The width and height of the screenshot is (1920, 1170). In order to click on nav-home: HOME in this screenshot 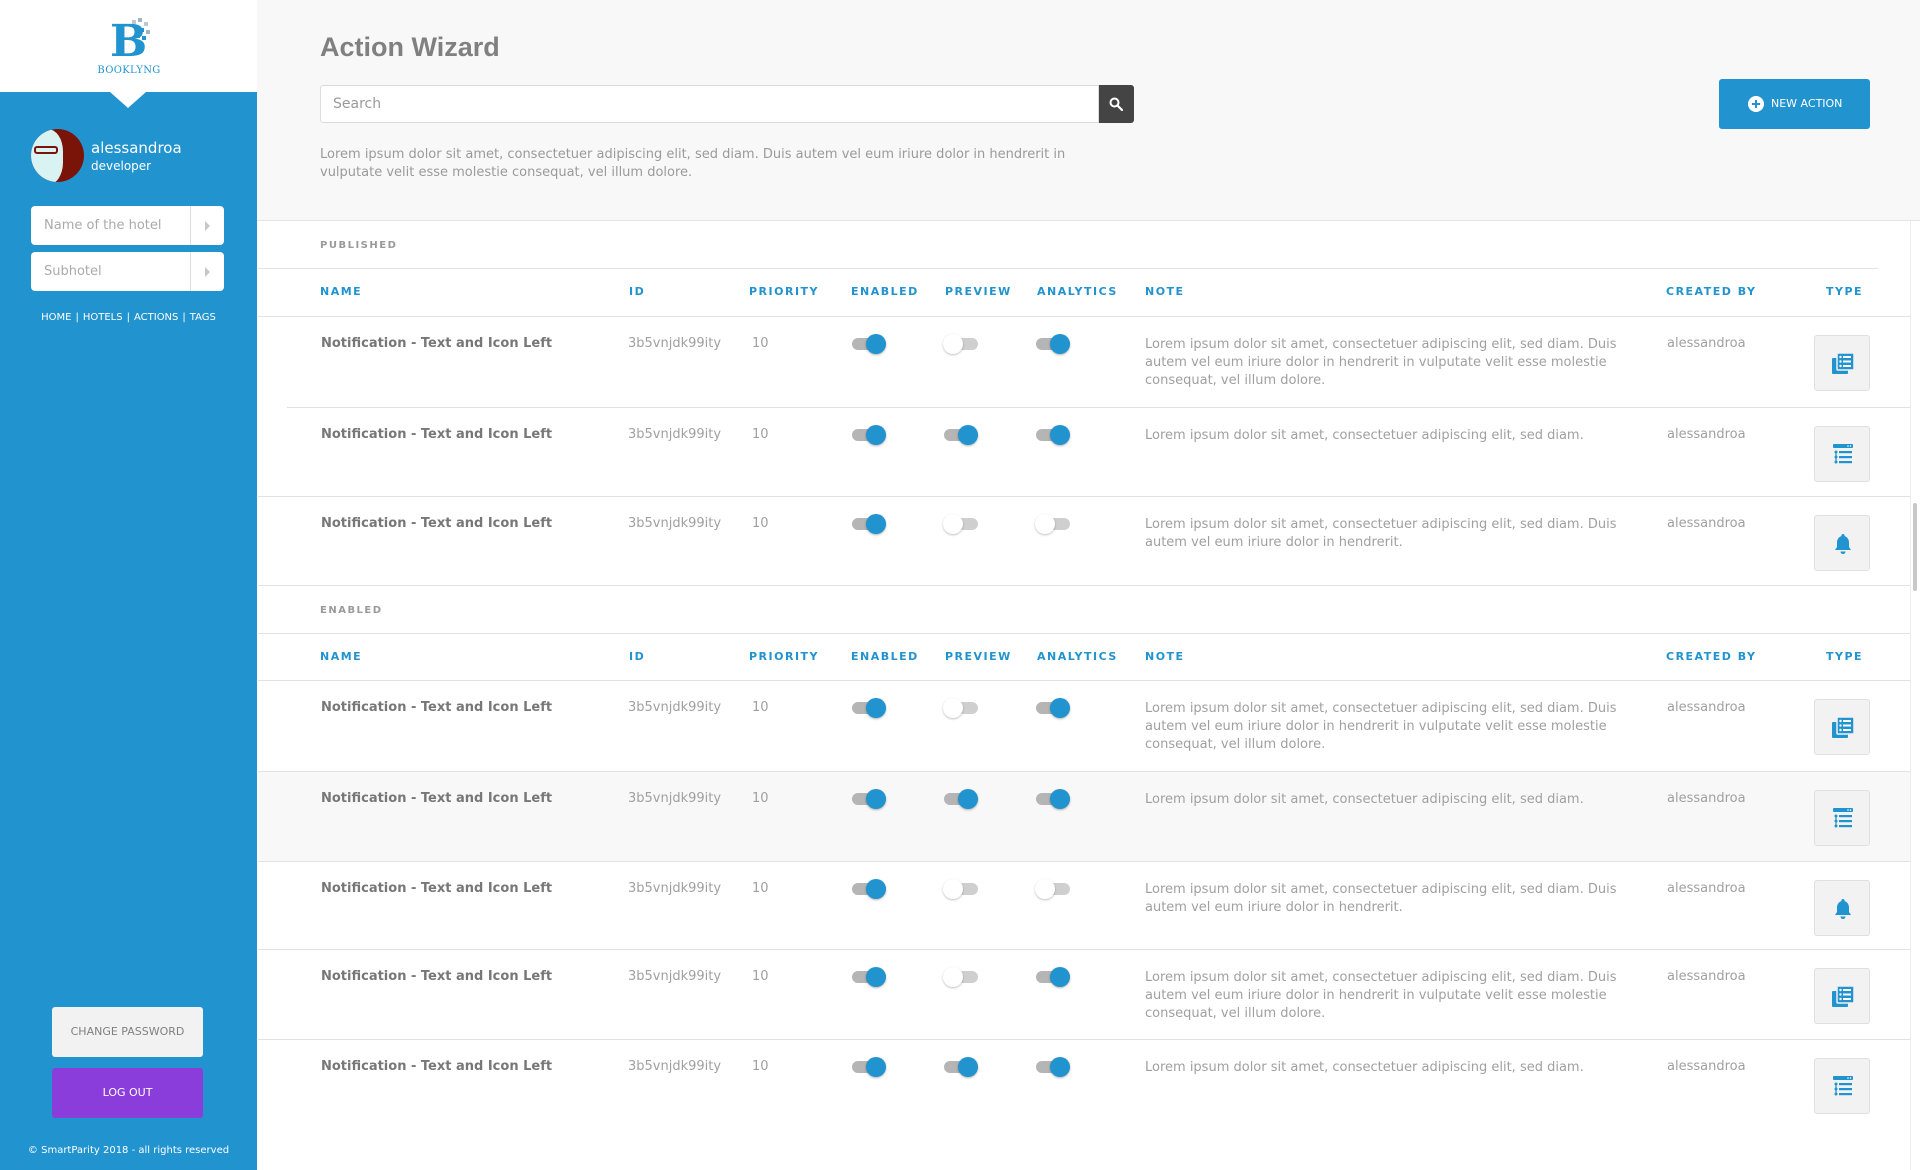, I will do `click(56, 317)`.